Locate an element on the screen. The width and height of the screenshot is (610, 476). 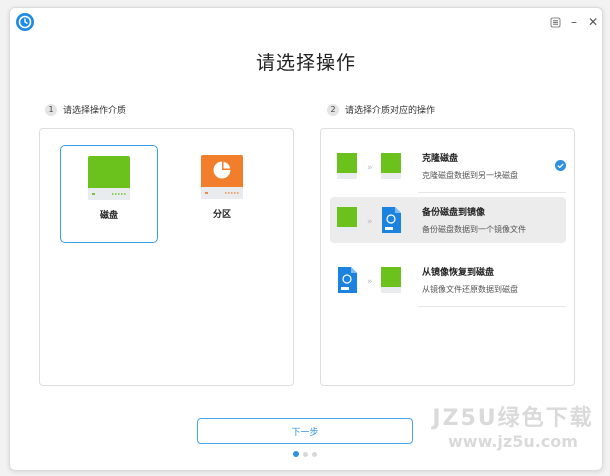
operation-title: 从镜像恢复到磁盘 is located at coordinates (458, 273).